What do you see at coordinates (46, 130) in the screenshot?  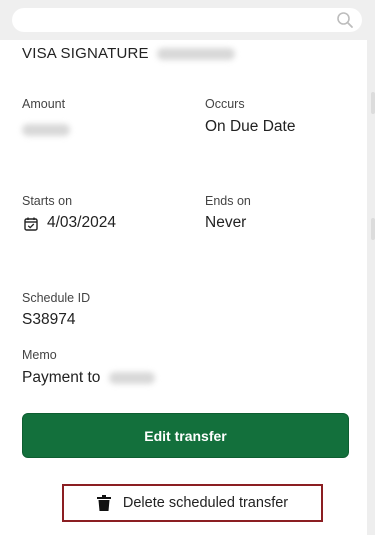 I see `amount-value-redacted` at bounding box center [46, 130].